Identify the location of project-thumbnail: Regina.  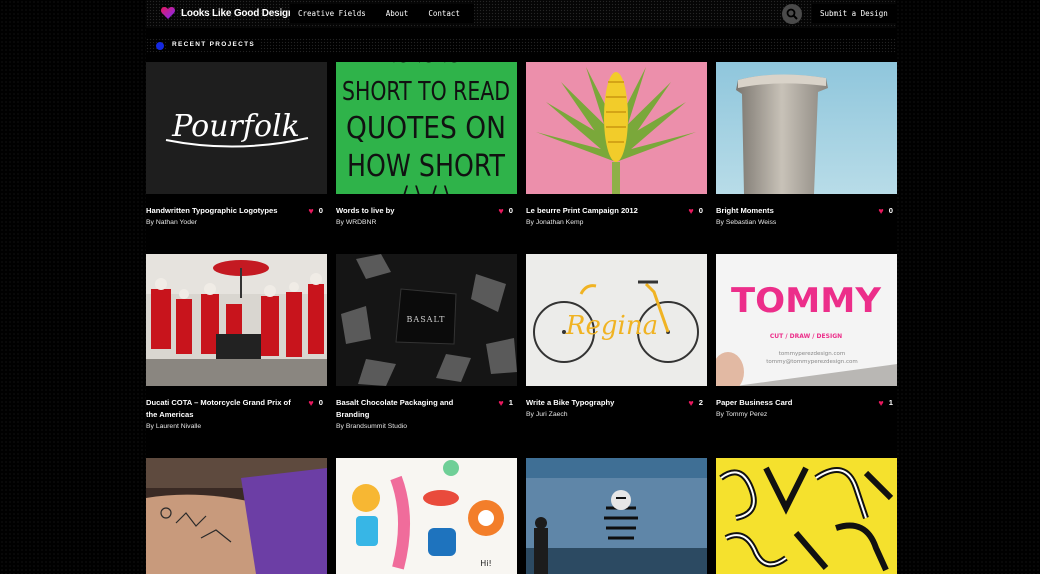
(616, 320).